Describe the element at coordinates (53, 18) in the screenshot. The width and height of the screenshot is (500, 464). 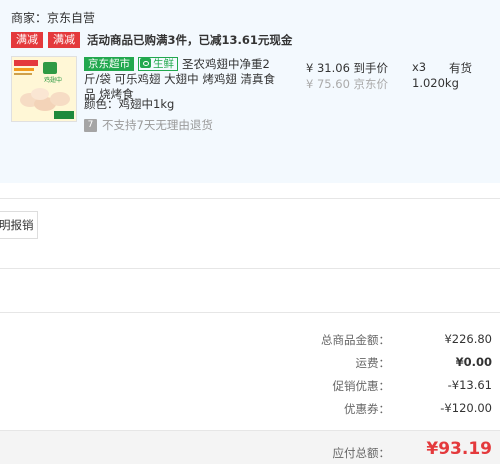
I see `merchant-label: 商家：京东自营` at that location.